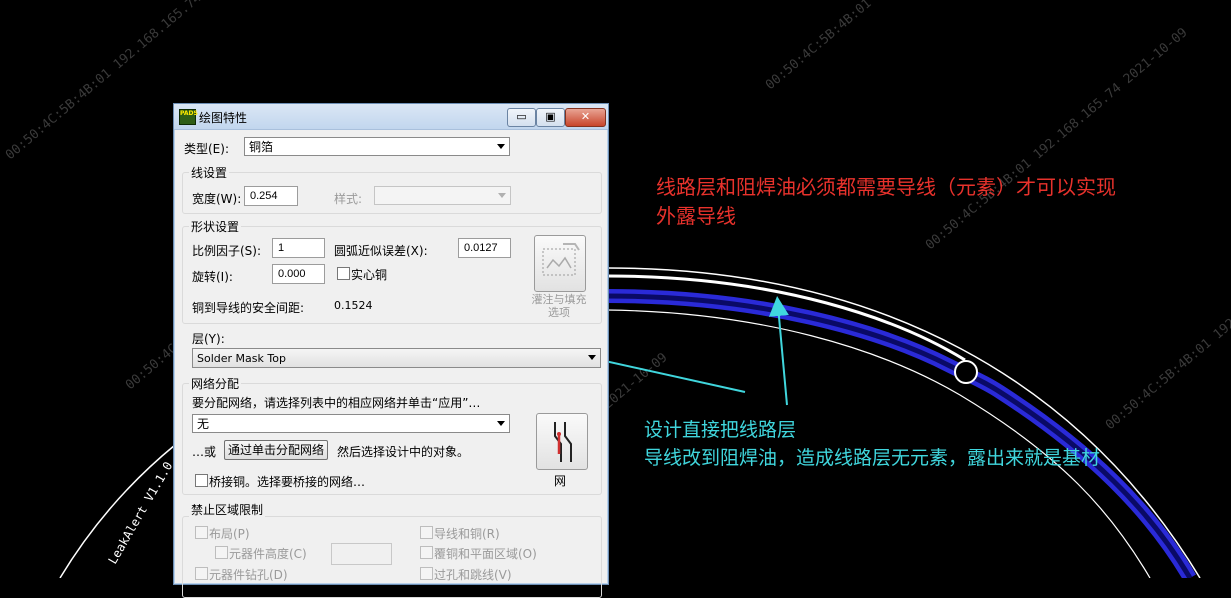  I want to click on component-drill-checkbox, so click(201, 573).